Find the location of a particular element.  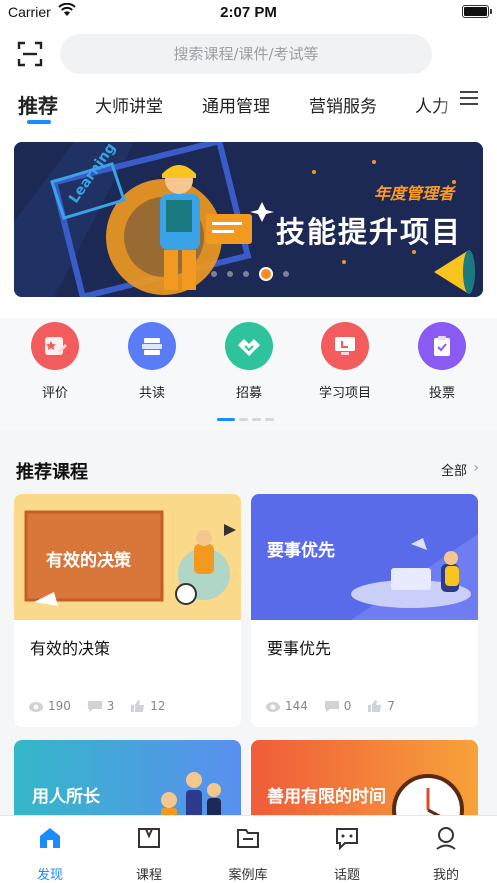

views-count: 144 is located at coordinates (296, 705).